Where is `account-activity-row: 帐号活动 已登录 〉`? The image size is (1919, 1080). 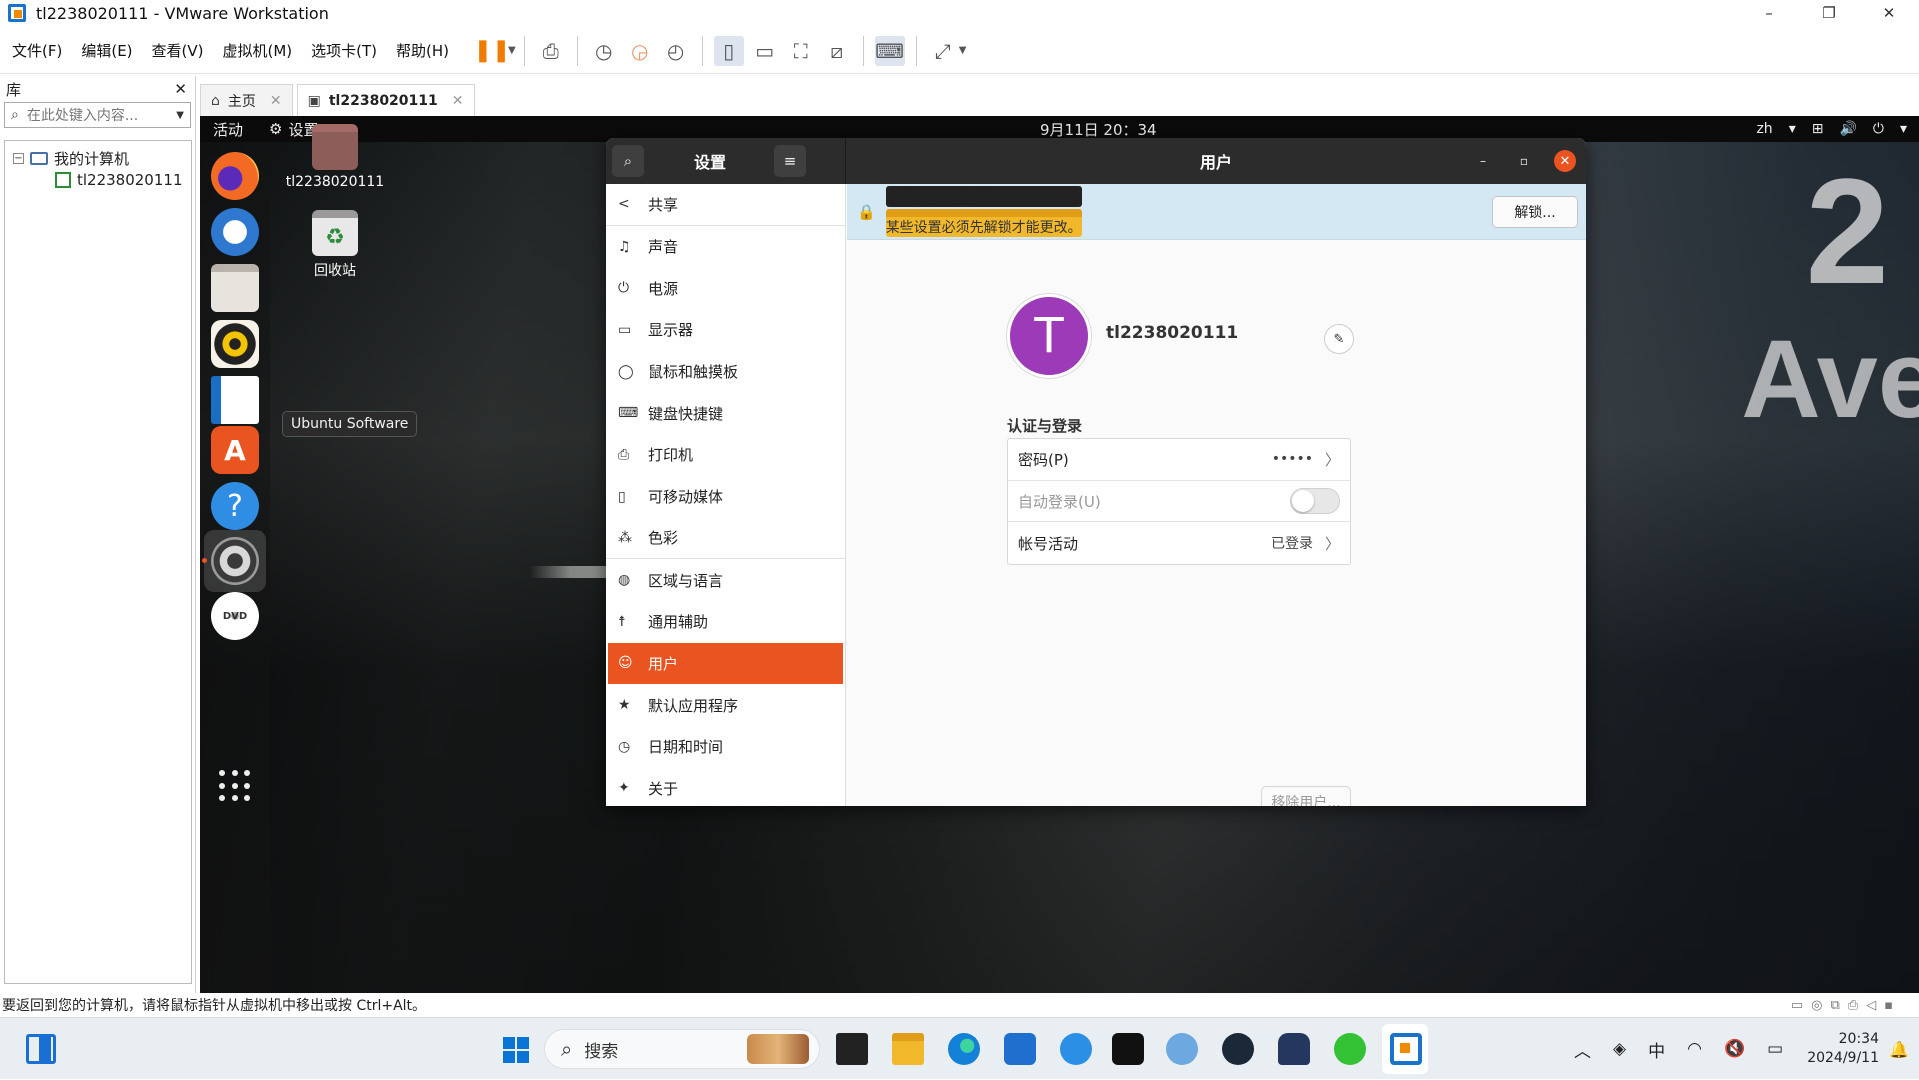
account-activity-row: 帐号活动 已登录 〉 is located at coordinates (1179, 543).